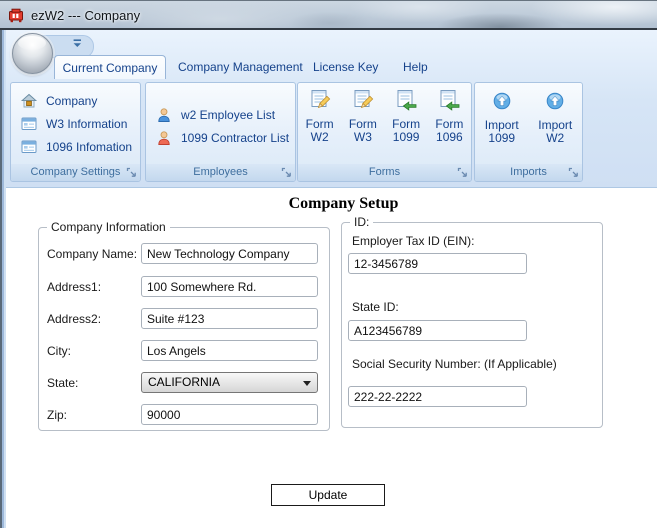 This screenshot has height=528, width=657. I want to click on ribbon-item-1096-information: 1096 Infomation, so click(75, 146).